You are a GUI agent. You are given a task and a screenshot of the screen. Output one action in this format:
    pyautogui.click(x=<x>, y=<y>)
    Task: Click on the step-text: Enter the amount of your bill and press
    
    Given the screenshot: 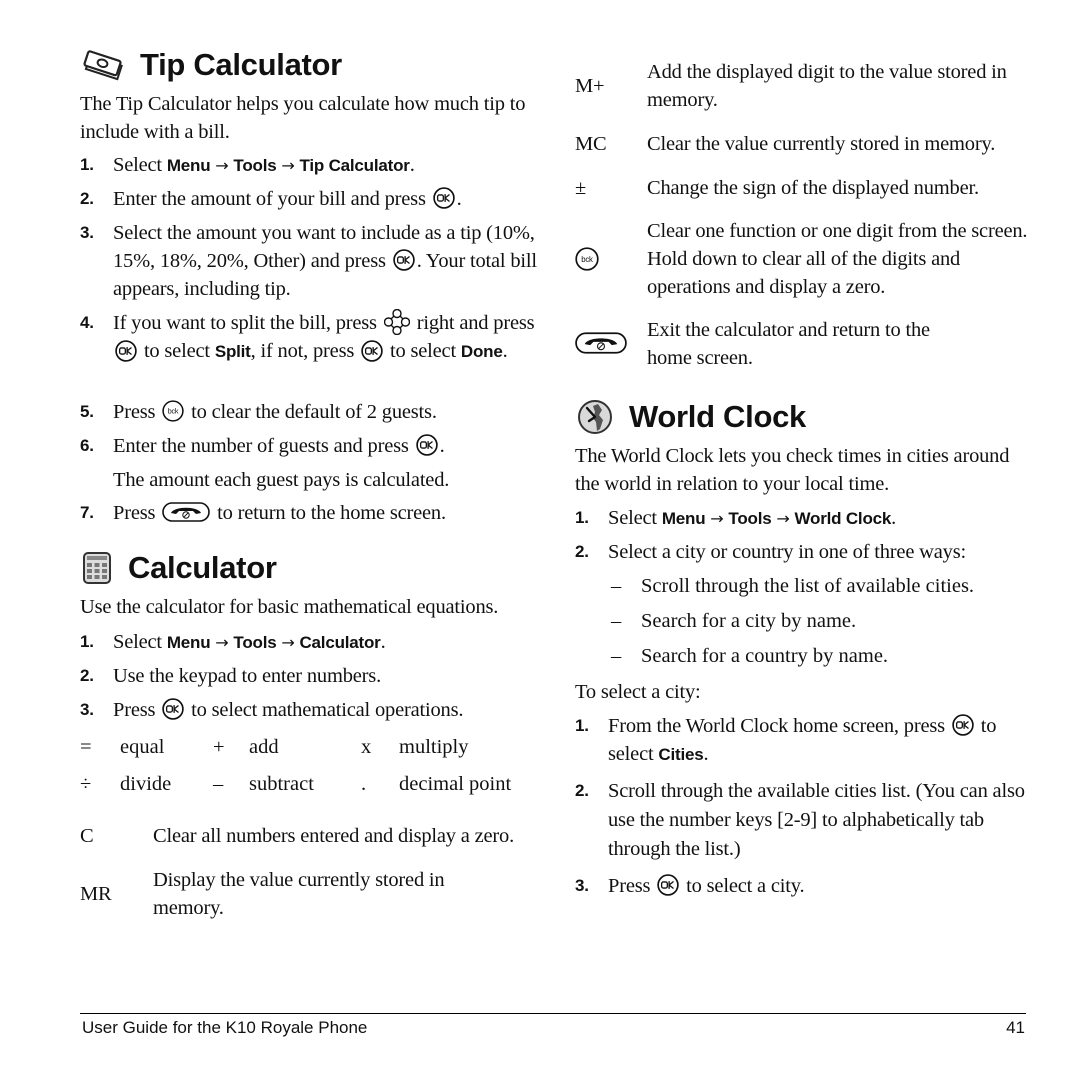 What is the action you would take?
    pyautogui.click(x=269, y=199)
    